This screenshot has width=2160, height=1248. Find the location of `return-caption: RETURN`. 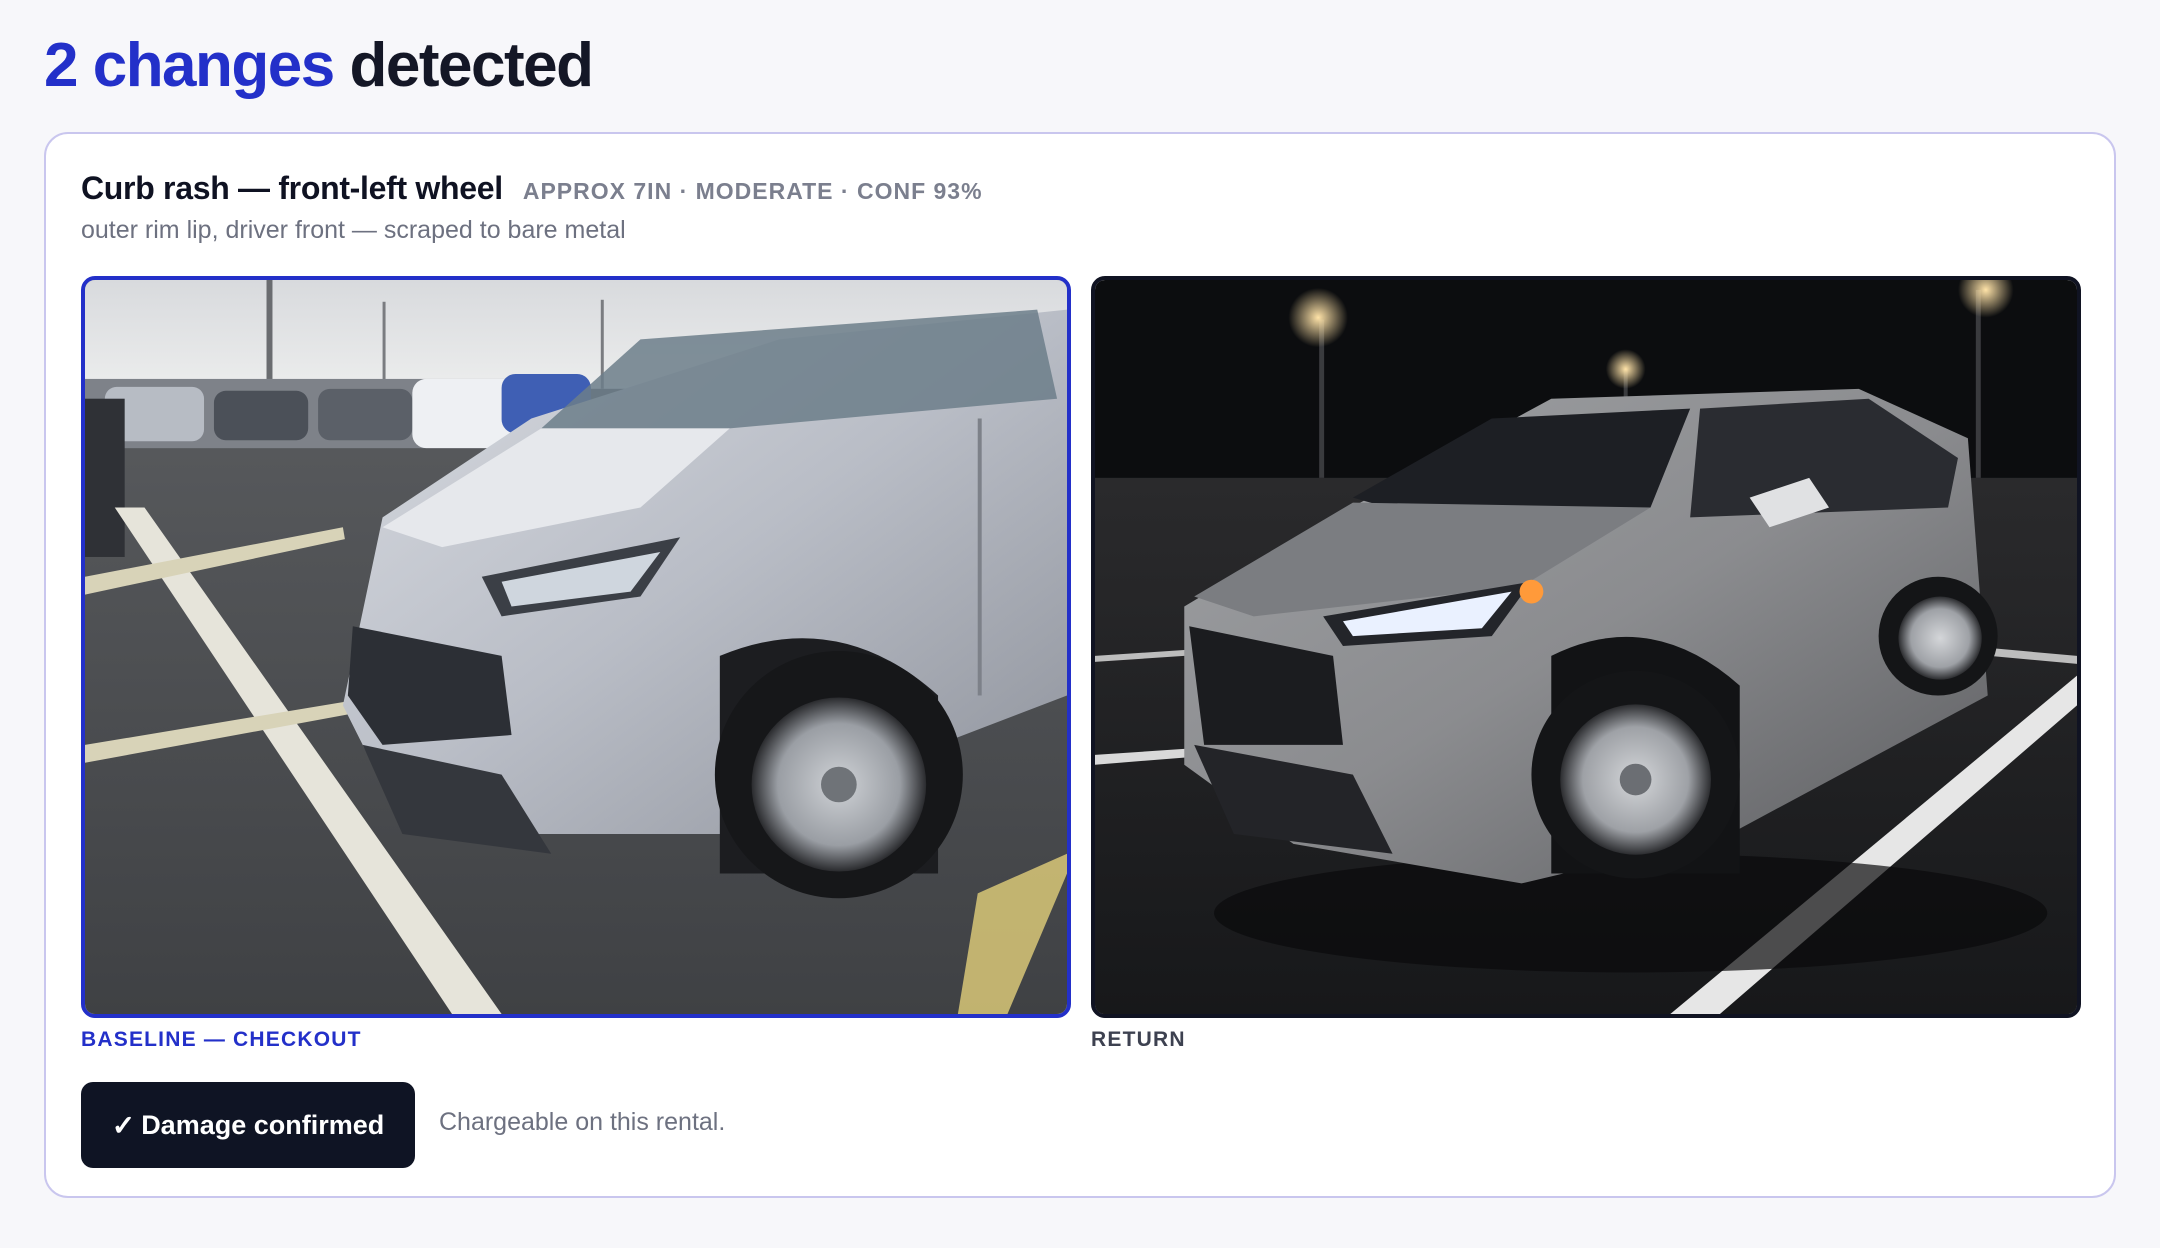

return-caption: RETURN is located at coordinates (1138, 1039).